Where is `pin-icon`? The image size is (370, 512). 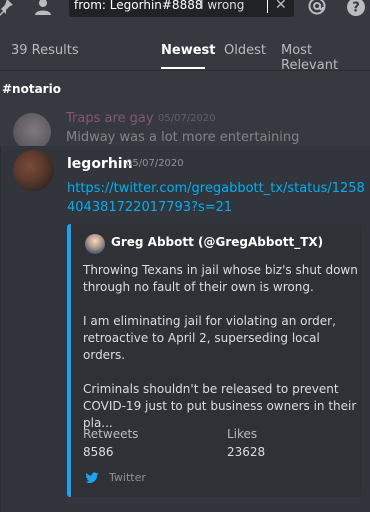 pin-icon is located at coordinates (7, 8).